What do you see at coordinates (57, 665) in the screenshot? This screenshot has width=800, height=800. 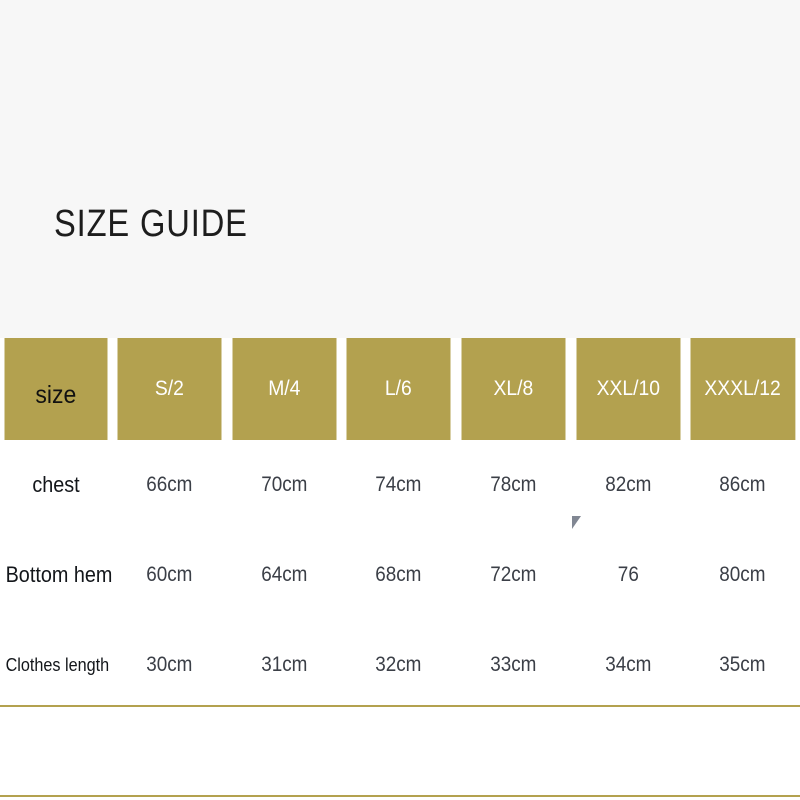 I see `row-label-clothes-length: Clothes length` at bounding box center [57, 665].